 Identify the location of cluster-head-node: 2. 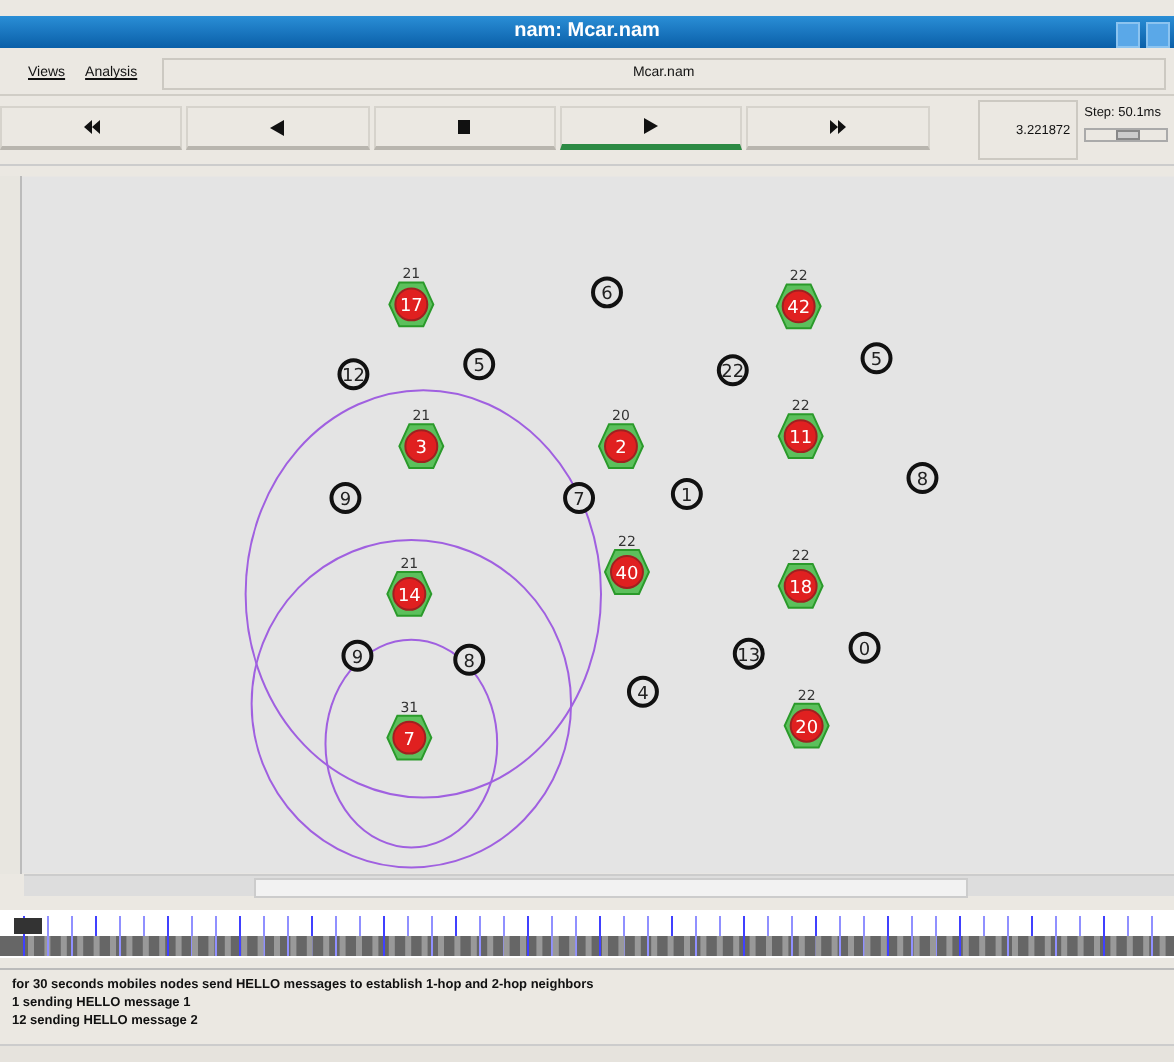
(620, 446).